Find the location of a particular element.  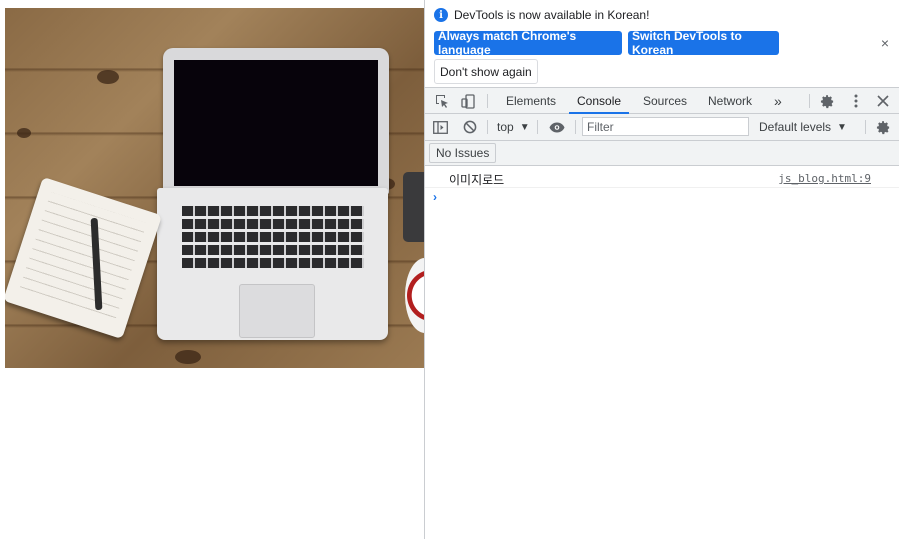

close-icon: × is located at coordinates (885, 43).